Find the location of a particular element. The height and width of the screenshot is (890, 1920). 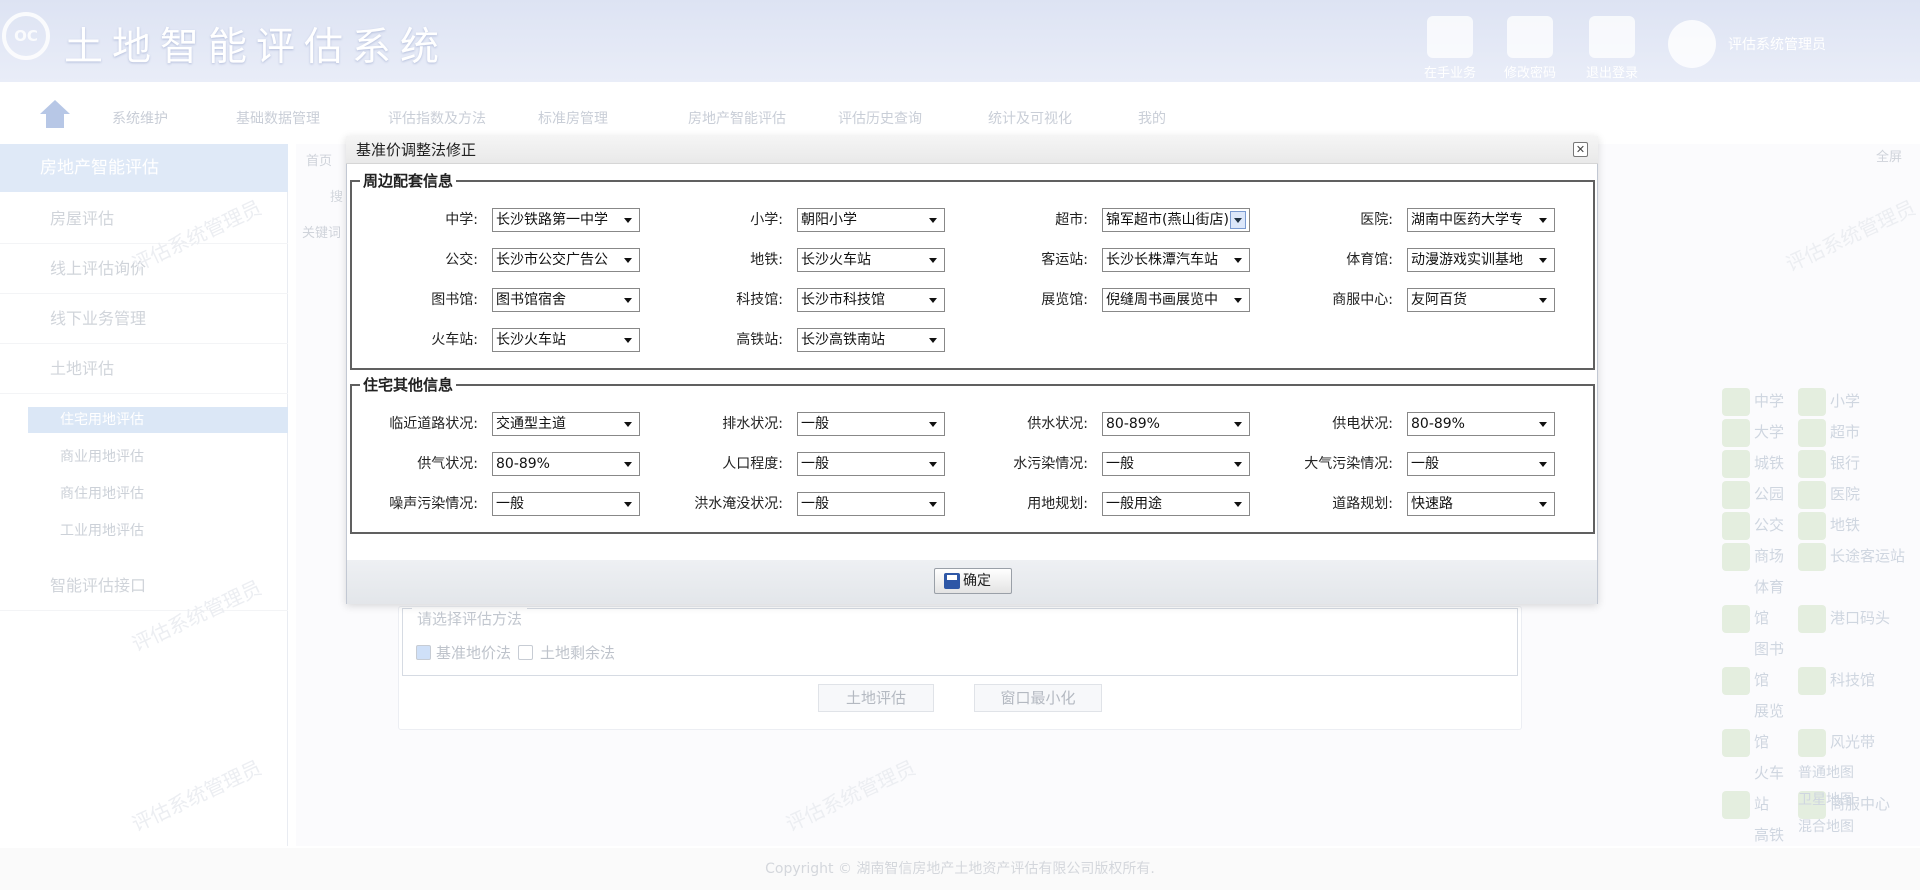

road-condition-label: 临近道路状况: is located at coordinates (433, 424).